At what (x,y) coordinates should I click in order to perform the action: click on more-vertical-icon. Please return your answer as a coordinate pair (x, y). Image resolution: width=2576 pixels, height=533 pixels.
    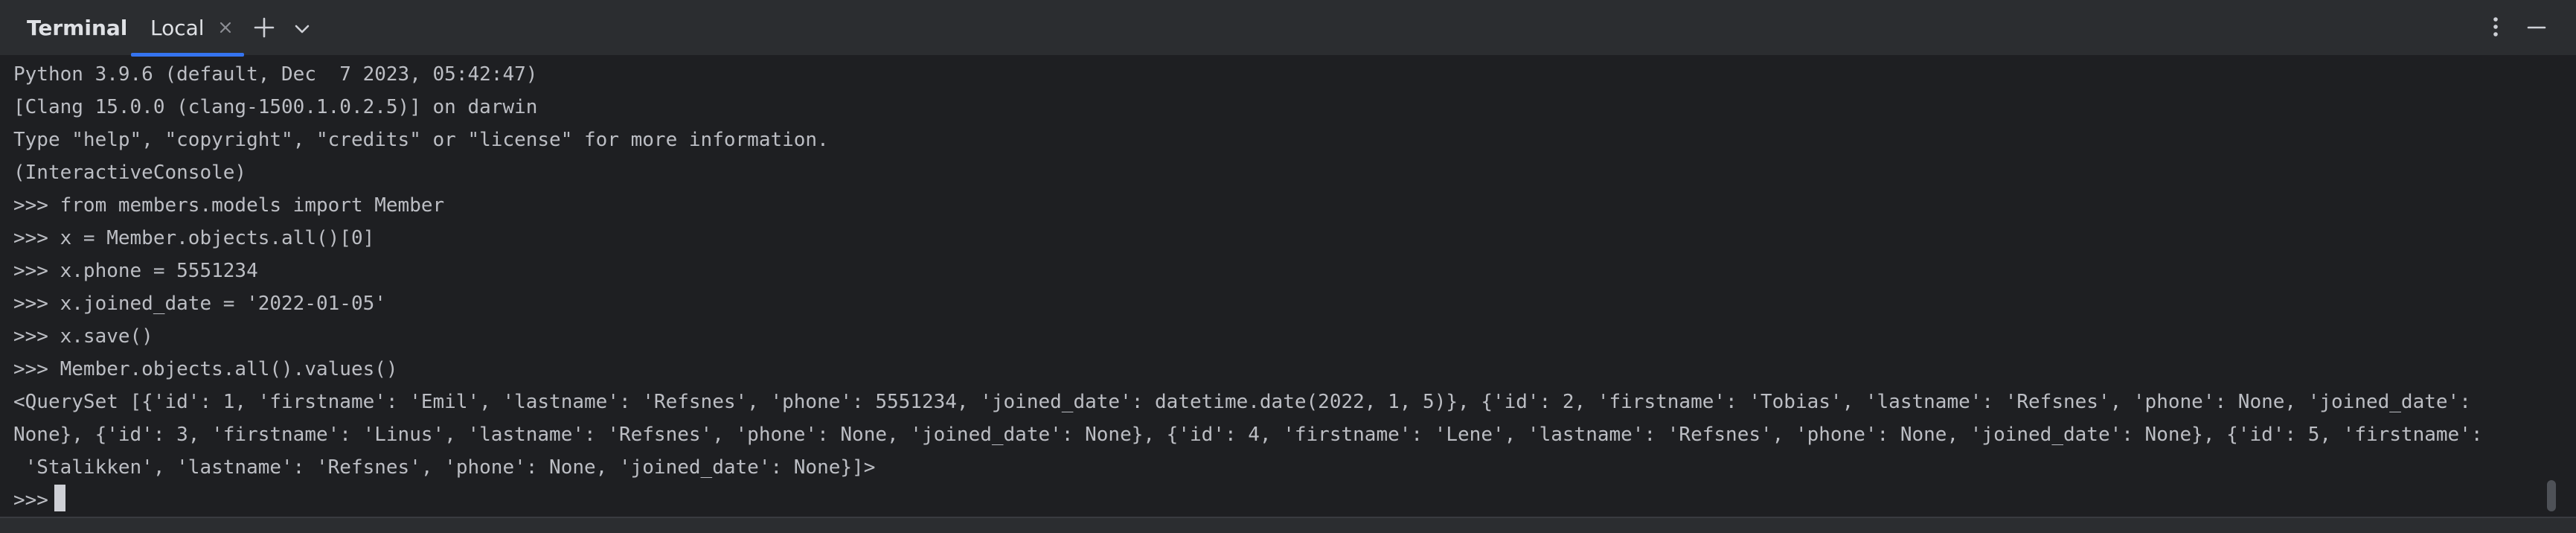
    Looking at the image, I should click on (2495, 26).